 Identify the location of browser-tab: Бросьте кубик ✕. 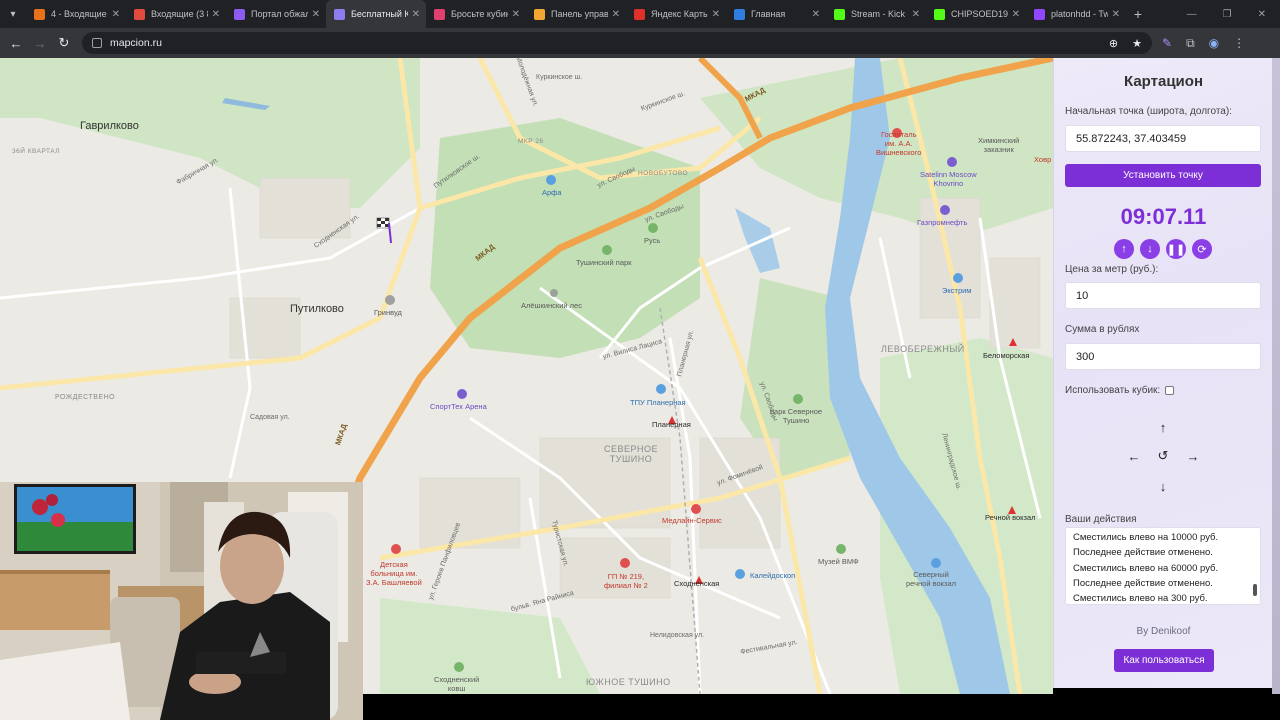
(476, 14).